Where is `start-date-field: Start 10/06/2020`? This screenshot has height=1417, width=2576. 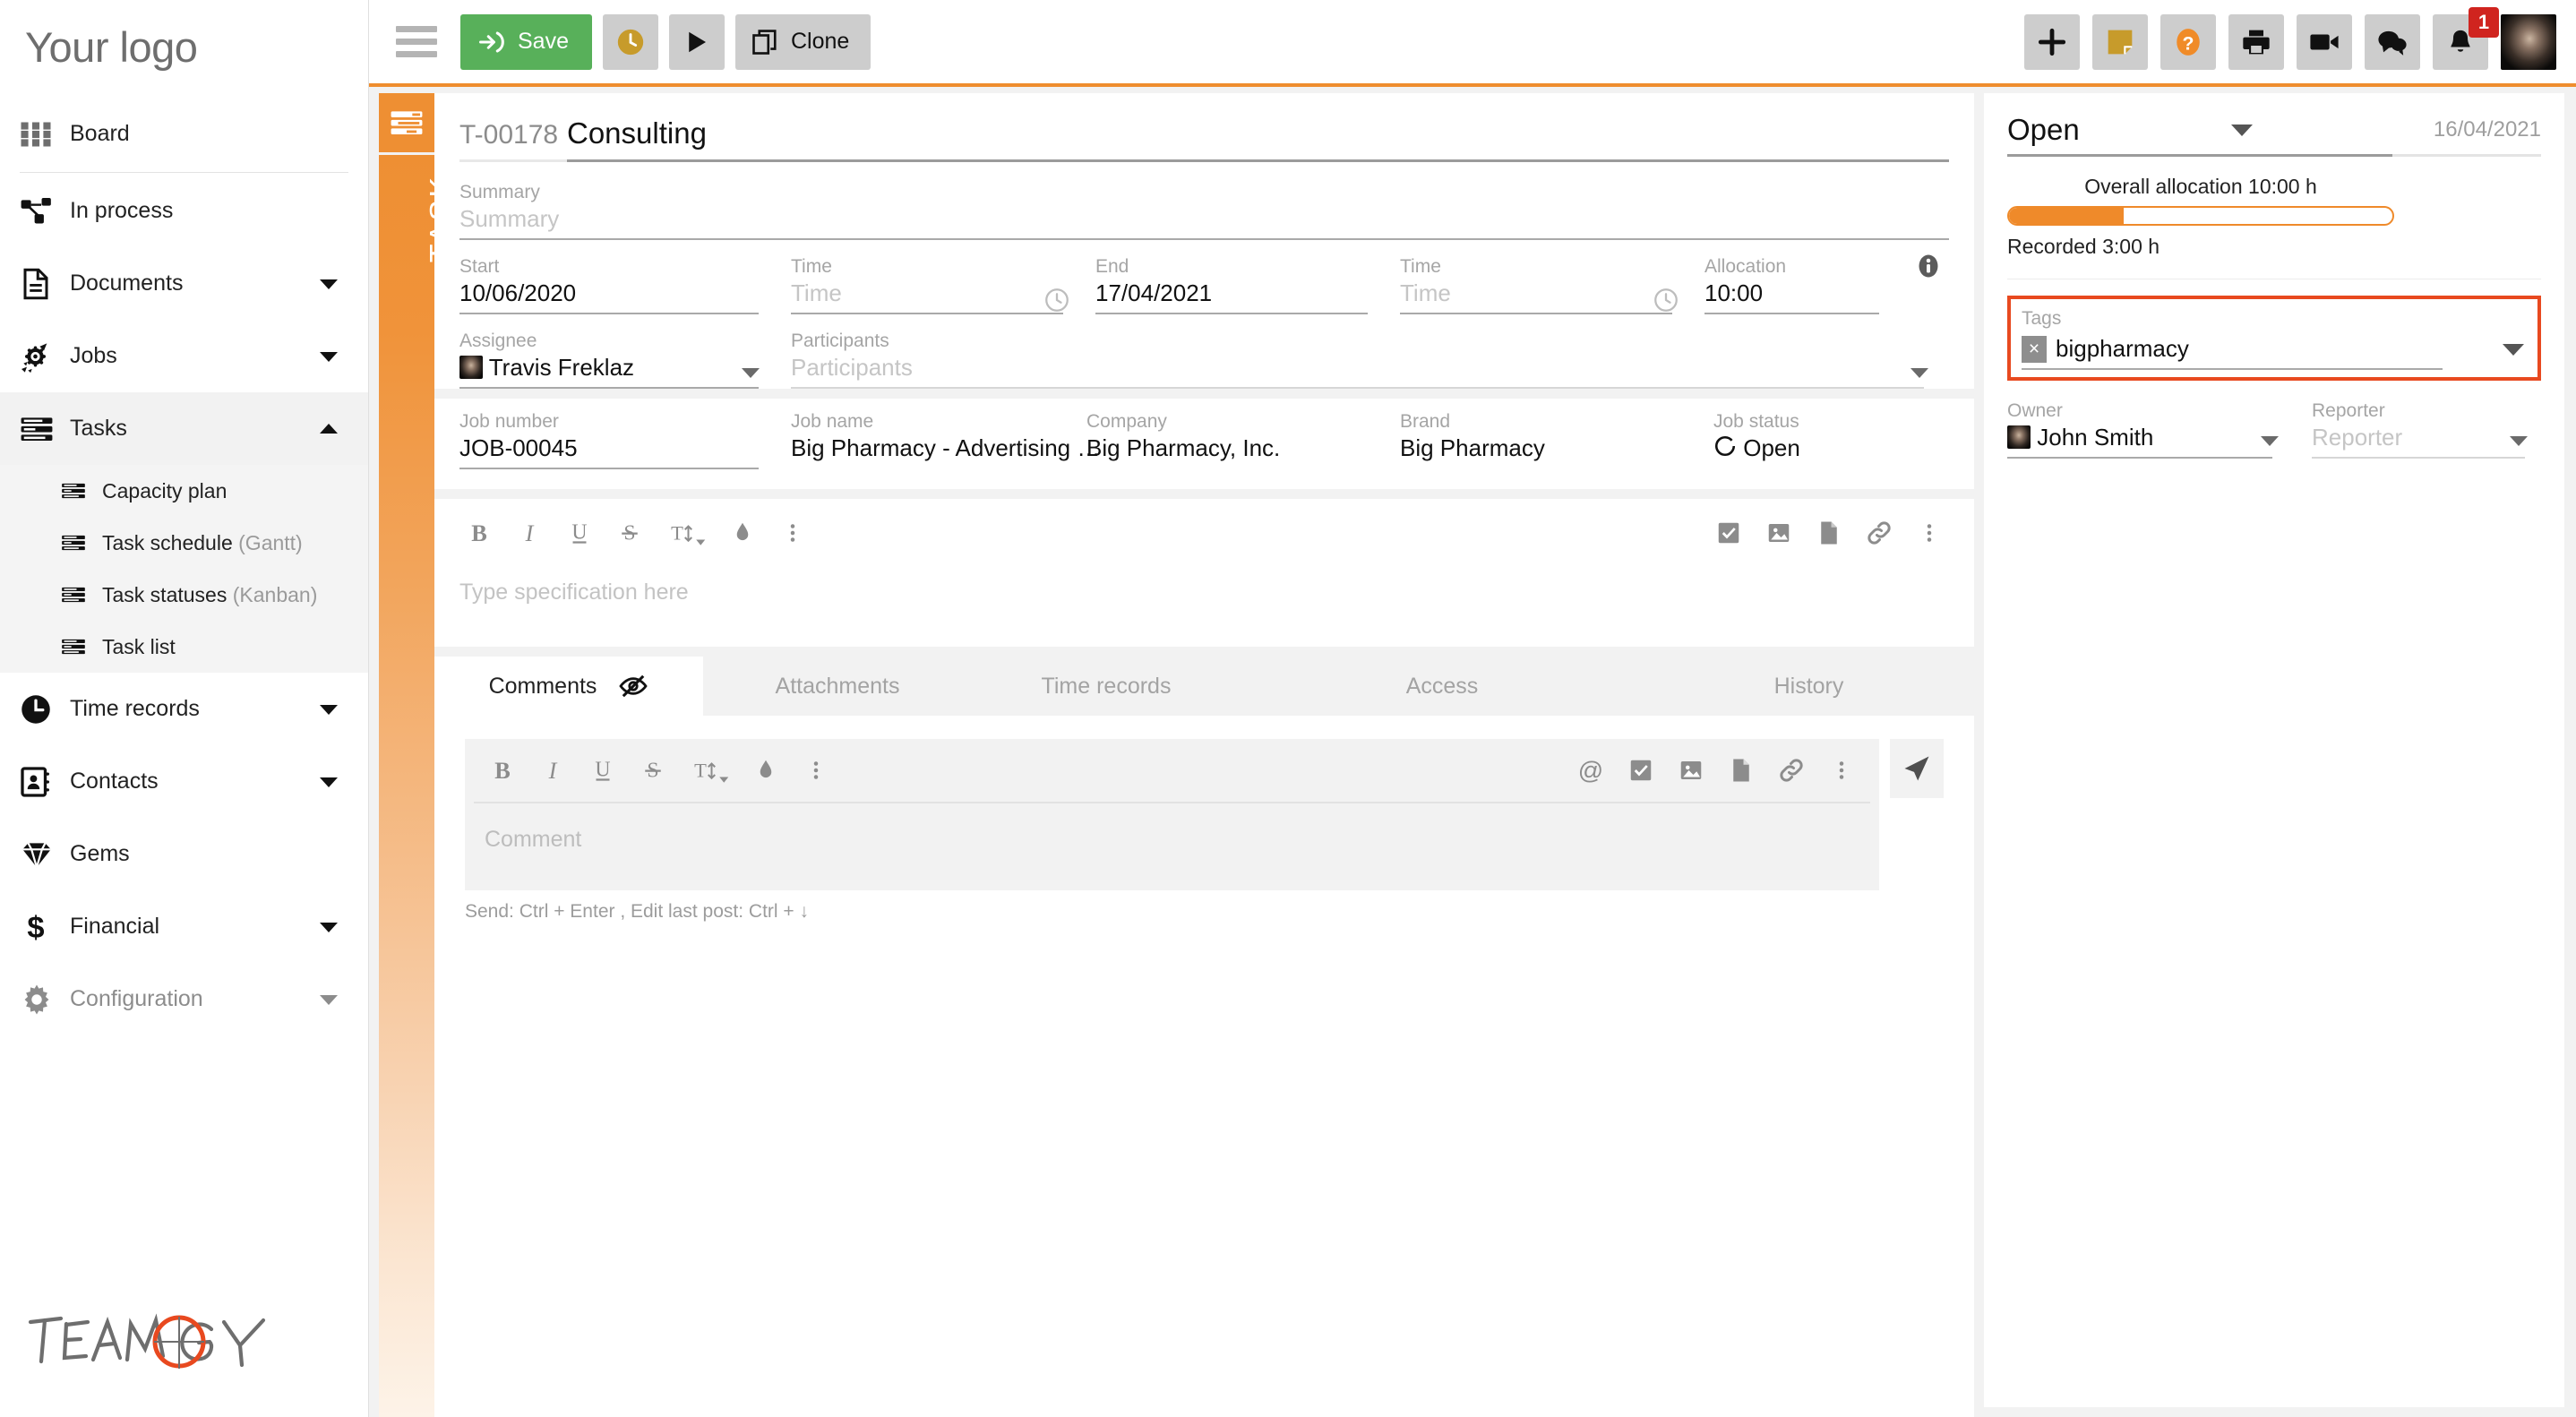 start-date-field: Start 10/06/2020 is located at coordinates (625, 285).